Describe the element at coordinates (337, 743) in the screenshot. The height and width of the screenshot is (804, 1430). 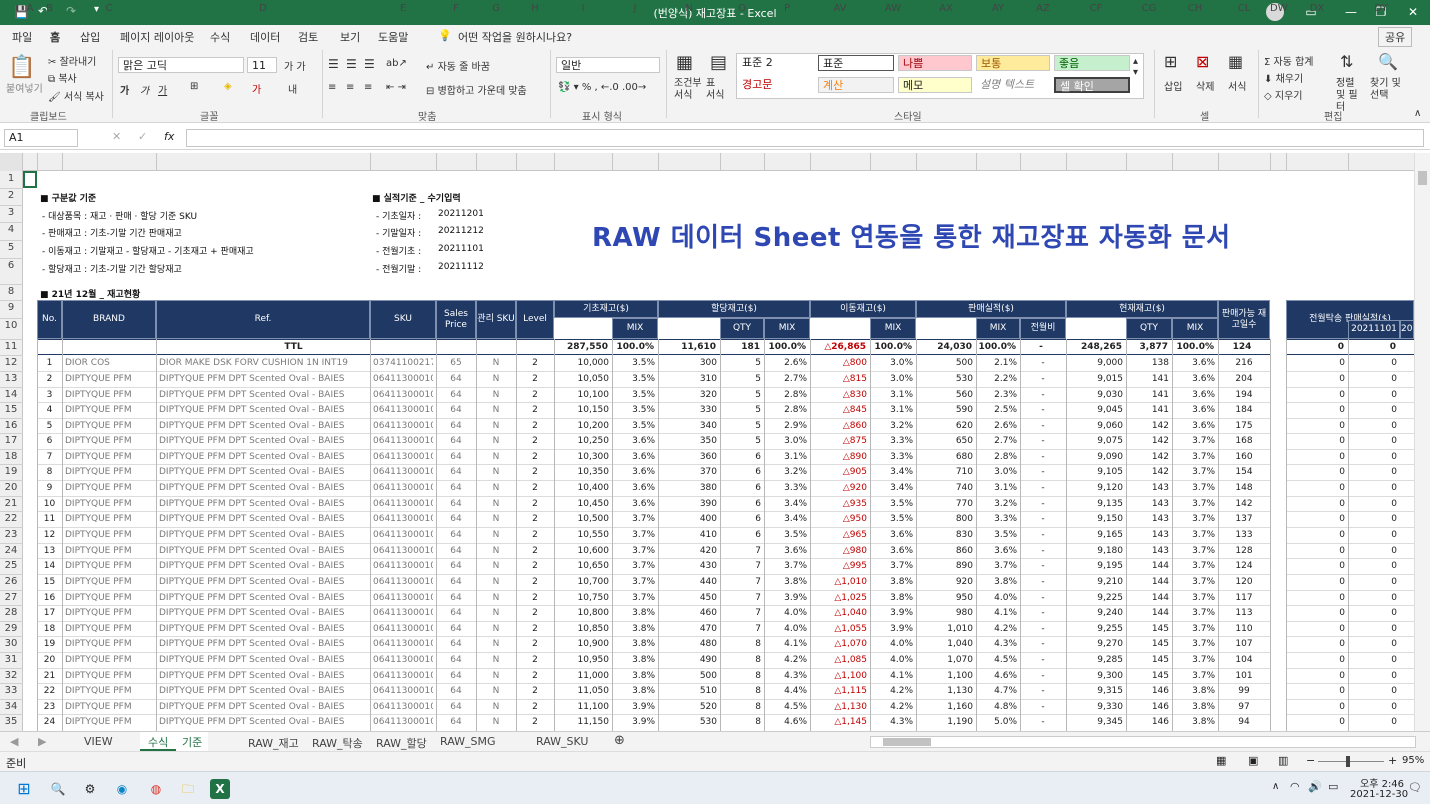
I see `sheet-tab-raw-consign: RAW_탁송` at that location.